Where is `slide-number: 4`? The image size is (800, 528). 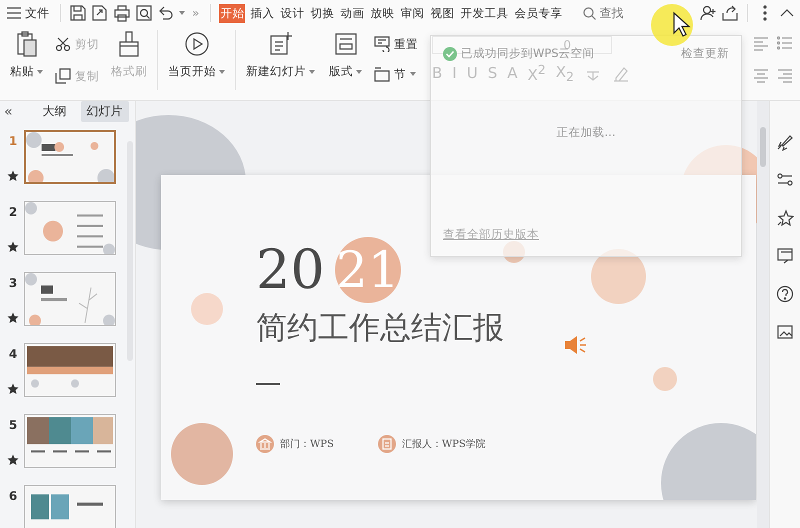
slide-number: 4 is located at coordinates (13, 354).